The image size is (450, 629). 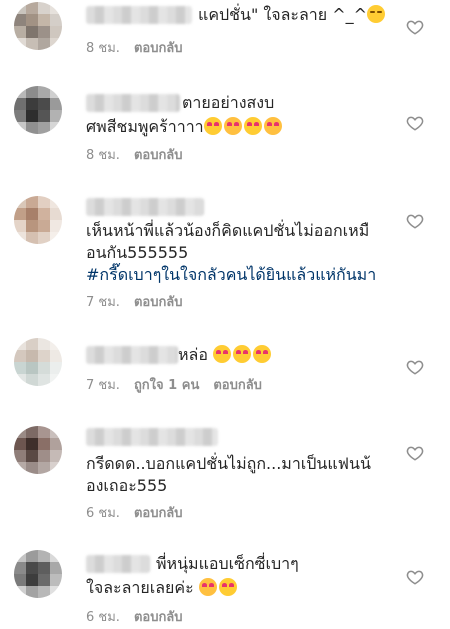 I want to click on comment-text-line-2: อนกัน555555, so click(x=137, y=252).